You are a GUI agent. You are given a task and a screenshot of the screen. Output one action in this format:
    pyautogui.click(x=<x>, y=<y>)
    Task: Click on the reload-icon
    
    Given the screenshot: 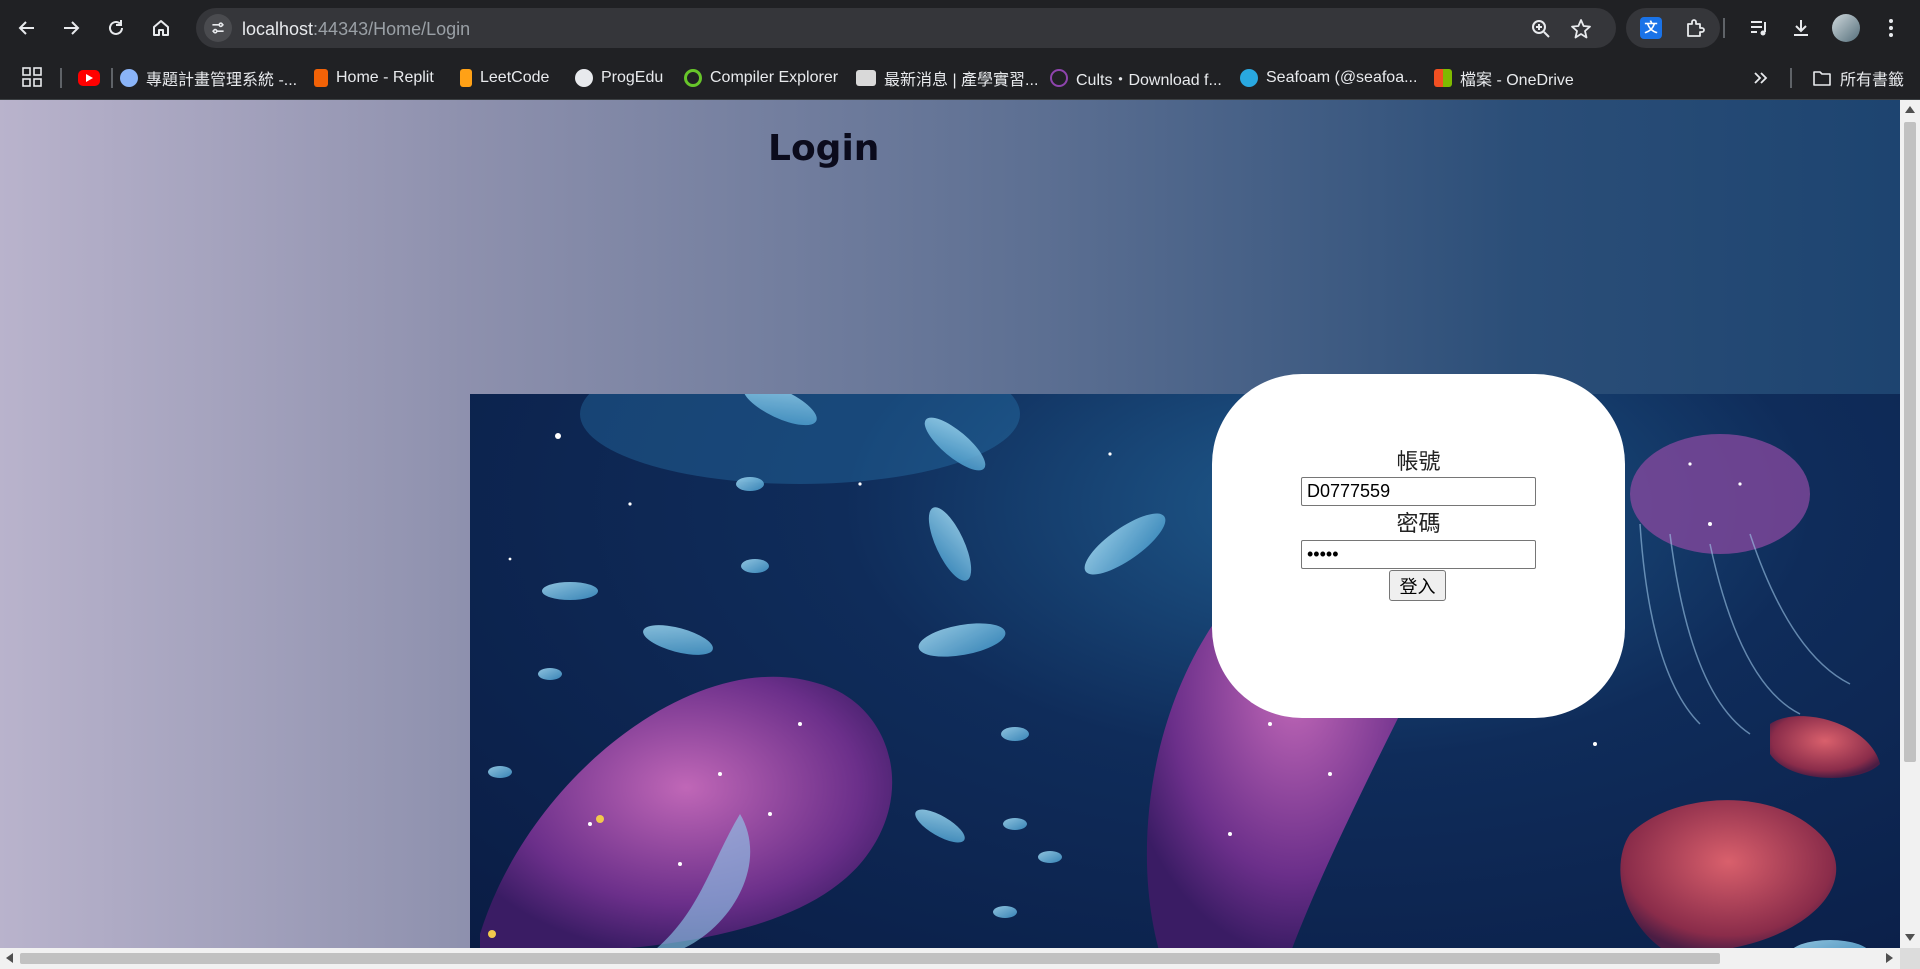 What is the action you would take?
    pyautogui.click(x=116, y=27)
    